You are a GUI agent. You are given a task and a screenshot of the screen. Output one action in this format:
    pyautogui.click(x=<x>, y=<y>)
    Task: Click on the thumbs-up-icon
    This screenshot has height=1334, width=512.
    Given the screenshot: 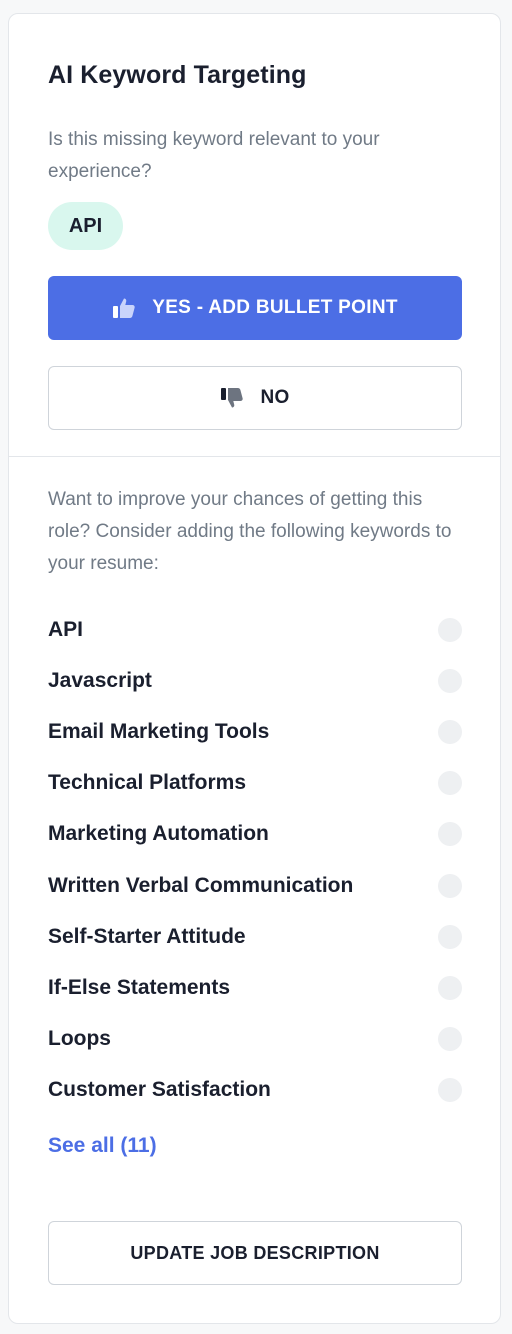 What is the action you would take?
    pyautogui.click(x=124, y=308)
    